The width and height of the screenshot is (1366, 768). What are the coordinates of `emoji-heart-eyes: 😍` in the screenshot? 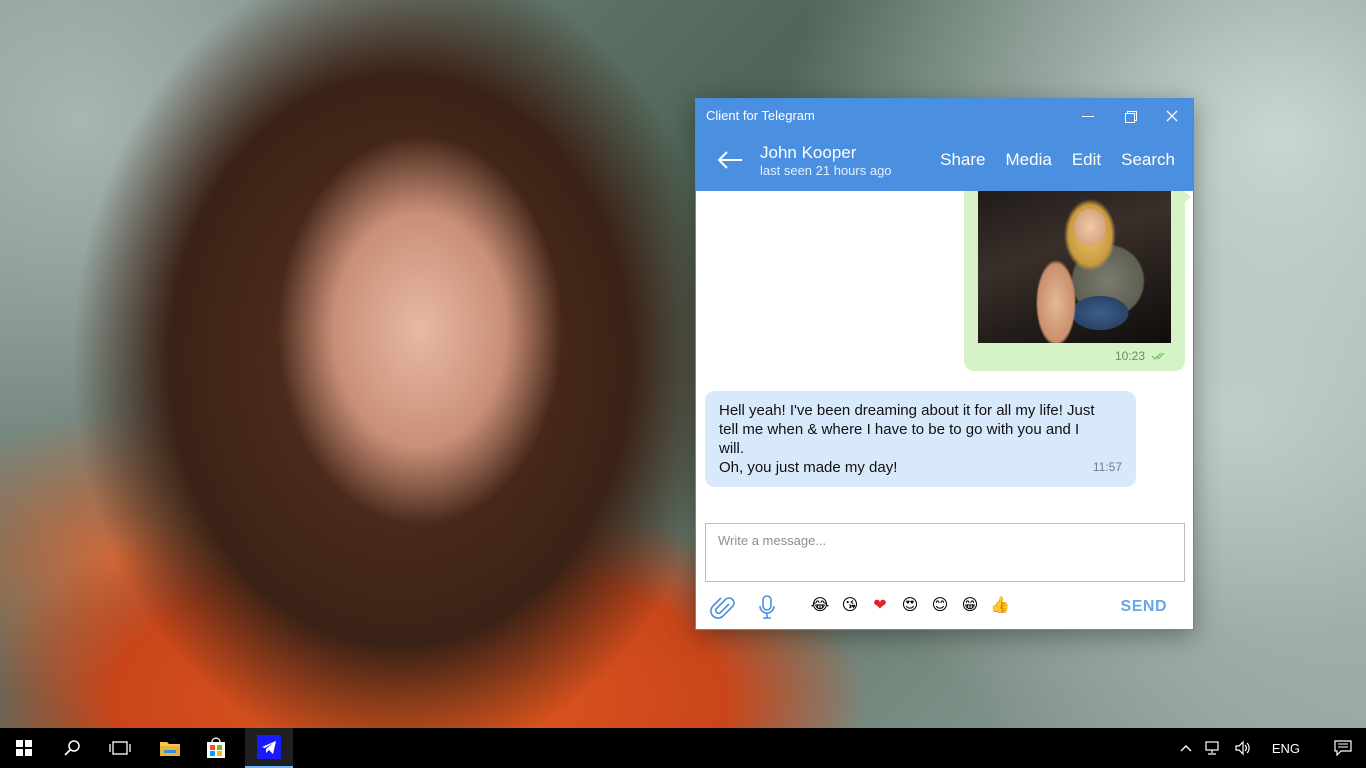 It's located at (910, 605).